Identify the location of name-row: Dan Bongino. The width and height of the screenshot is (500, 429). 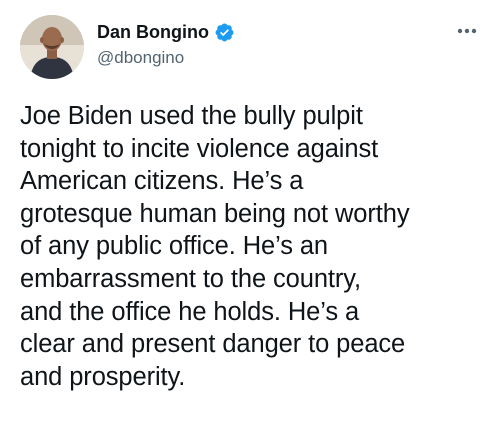
(166, 32).